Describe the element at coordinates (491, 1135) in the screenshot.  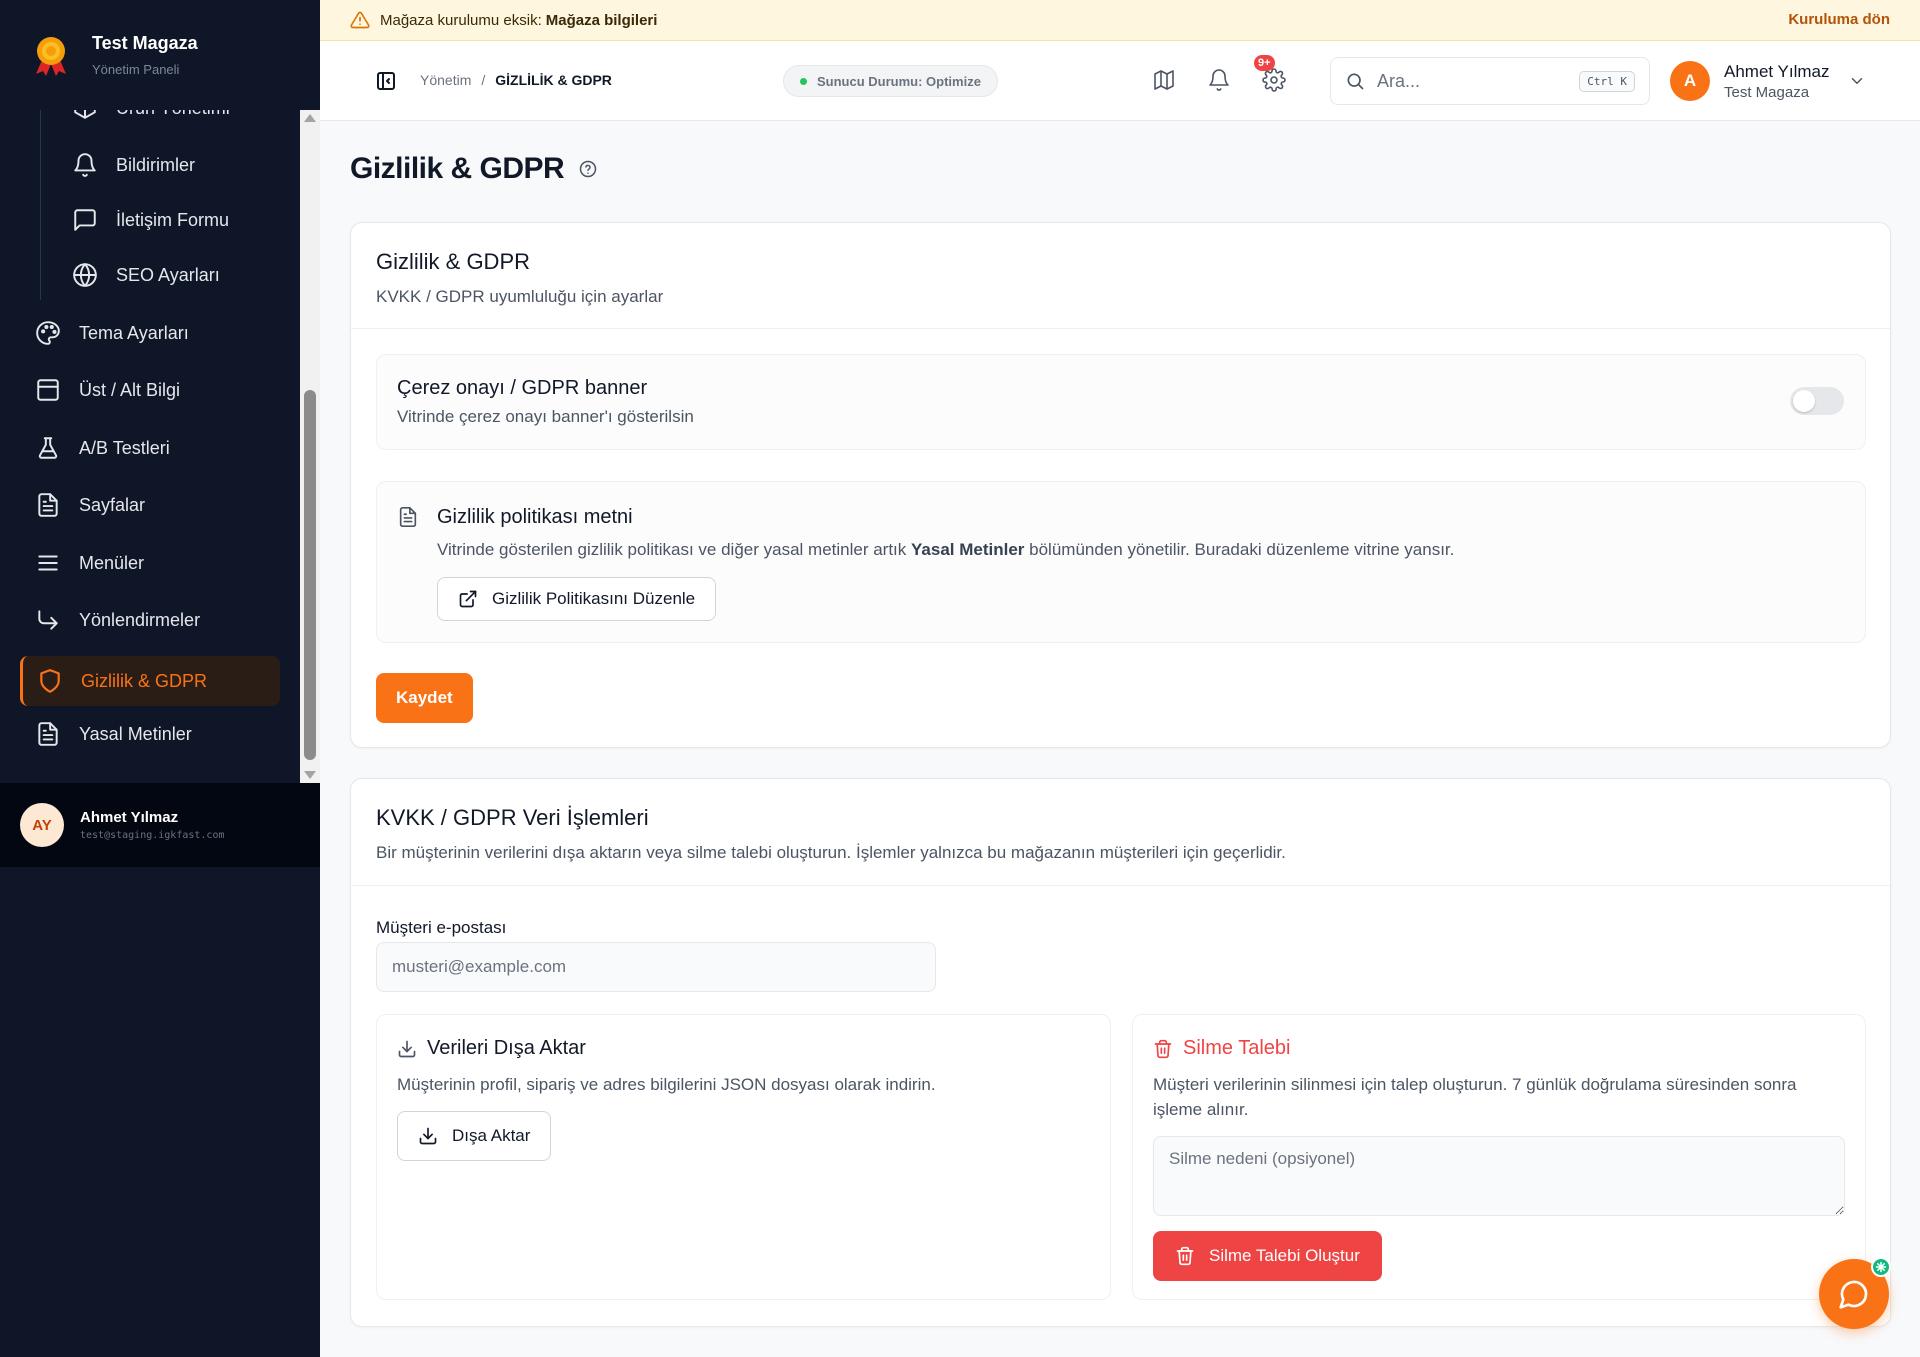
I see `button-label: Dışa Aktar` at that location.